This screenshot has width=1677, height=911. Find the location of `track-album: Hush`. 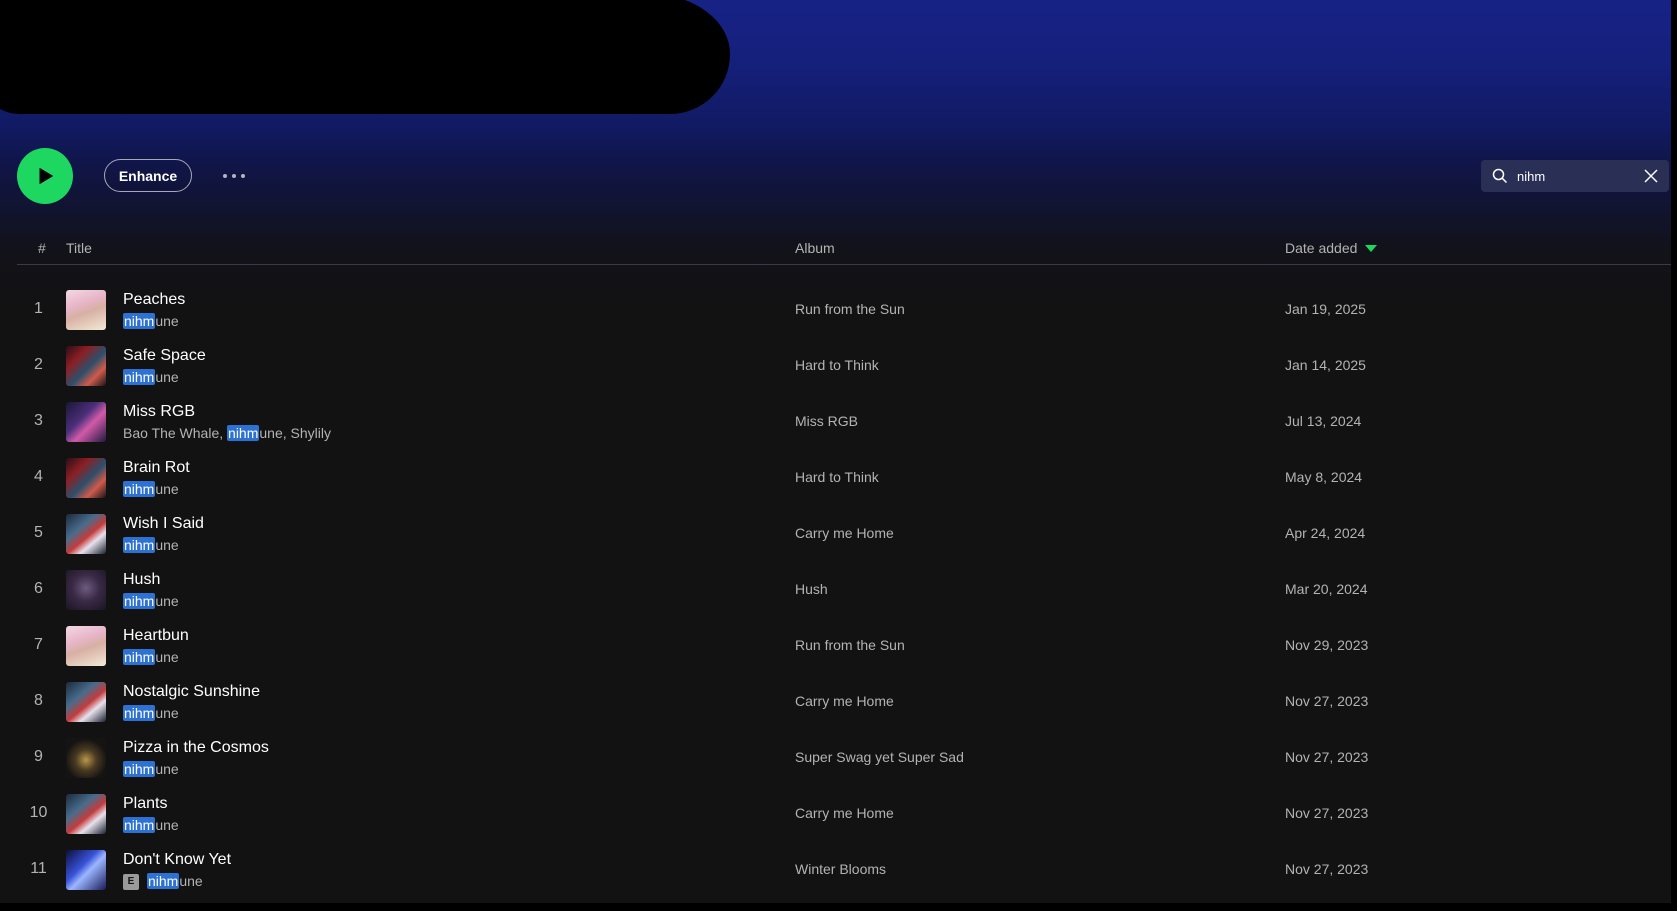

track-album: Hush is located at coordinates (811, 589).